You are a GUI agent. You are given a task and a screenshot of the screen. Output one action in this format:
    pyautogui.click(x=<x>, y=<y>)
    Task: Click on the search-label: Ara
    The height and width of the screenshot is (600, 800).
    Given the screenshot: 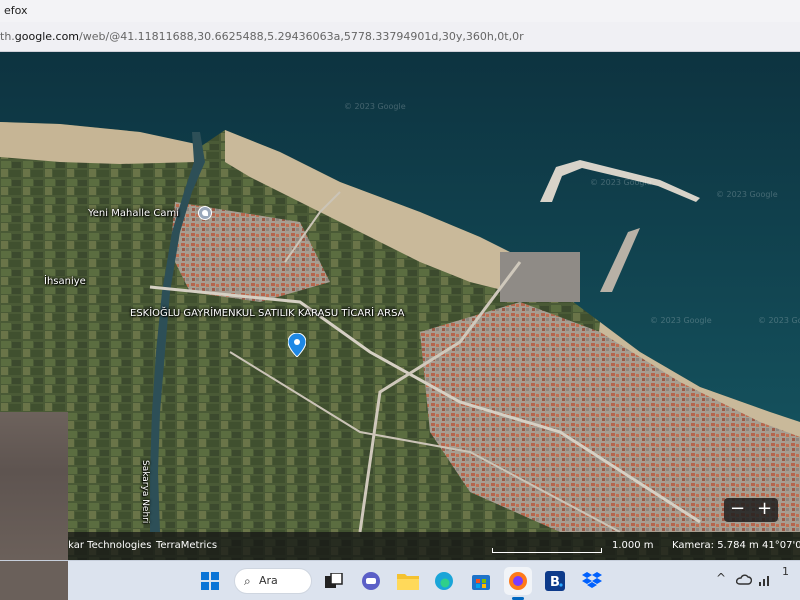 What is the action you would take?
    pyautogui.click(x=268, y=580)
    